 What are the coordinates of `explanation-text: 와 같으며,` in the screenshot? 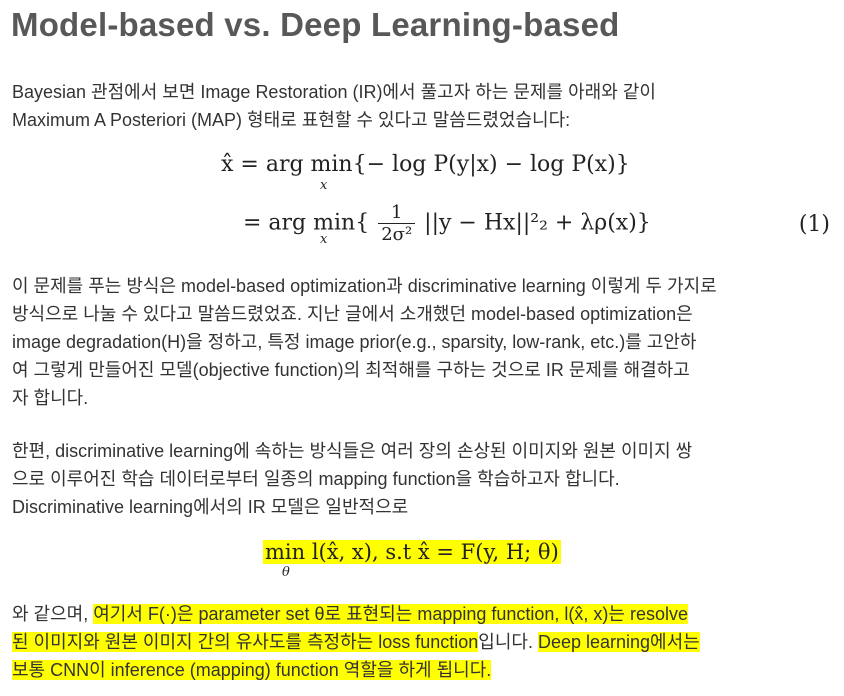 It's located at (53, 614).